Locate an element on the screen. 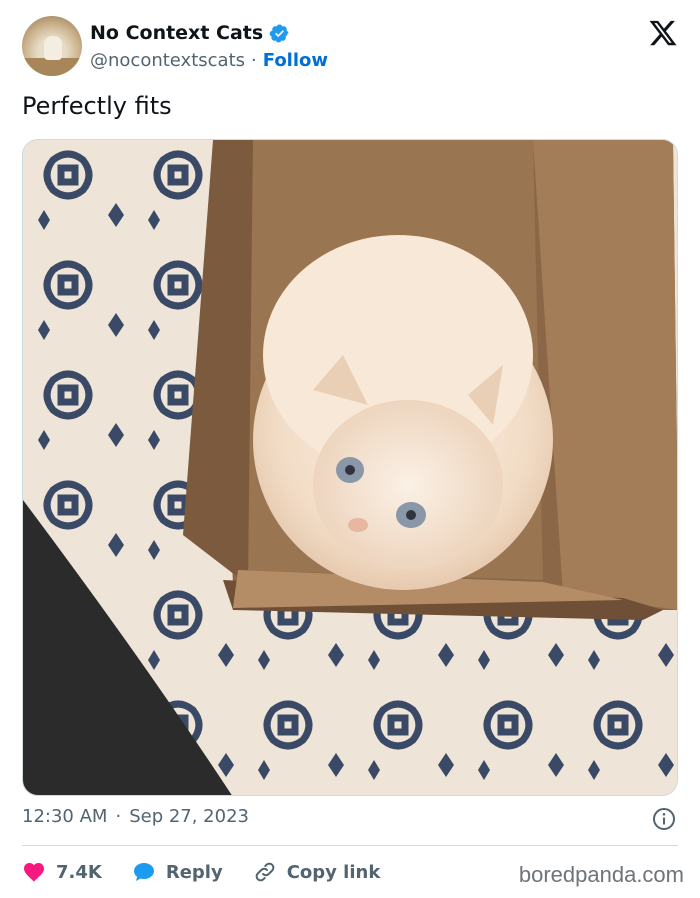 This screenshot has width=700, height=898. follow-button: Follow is located at coordinates (295, 60).